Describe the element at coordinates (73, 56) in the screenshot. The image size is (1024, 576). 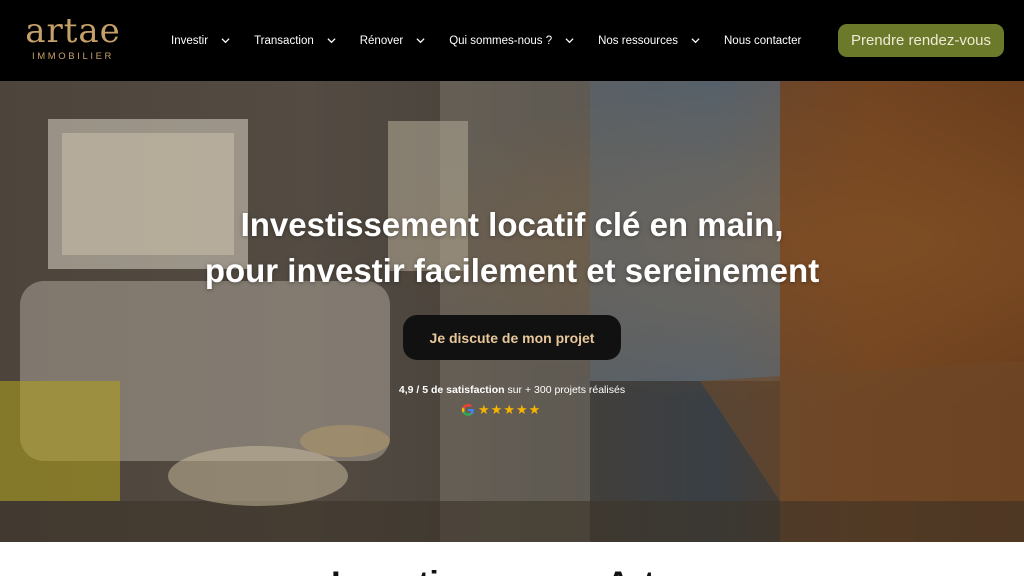
I see `brand-subtitle: IMMOBILIER` at that location.